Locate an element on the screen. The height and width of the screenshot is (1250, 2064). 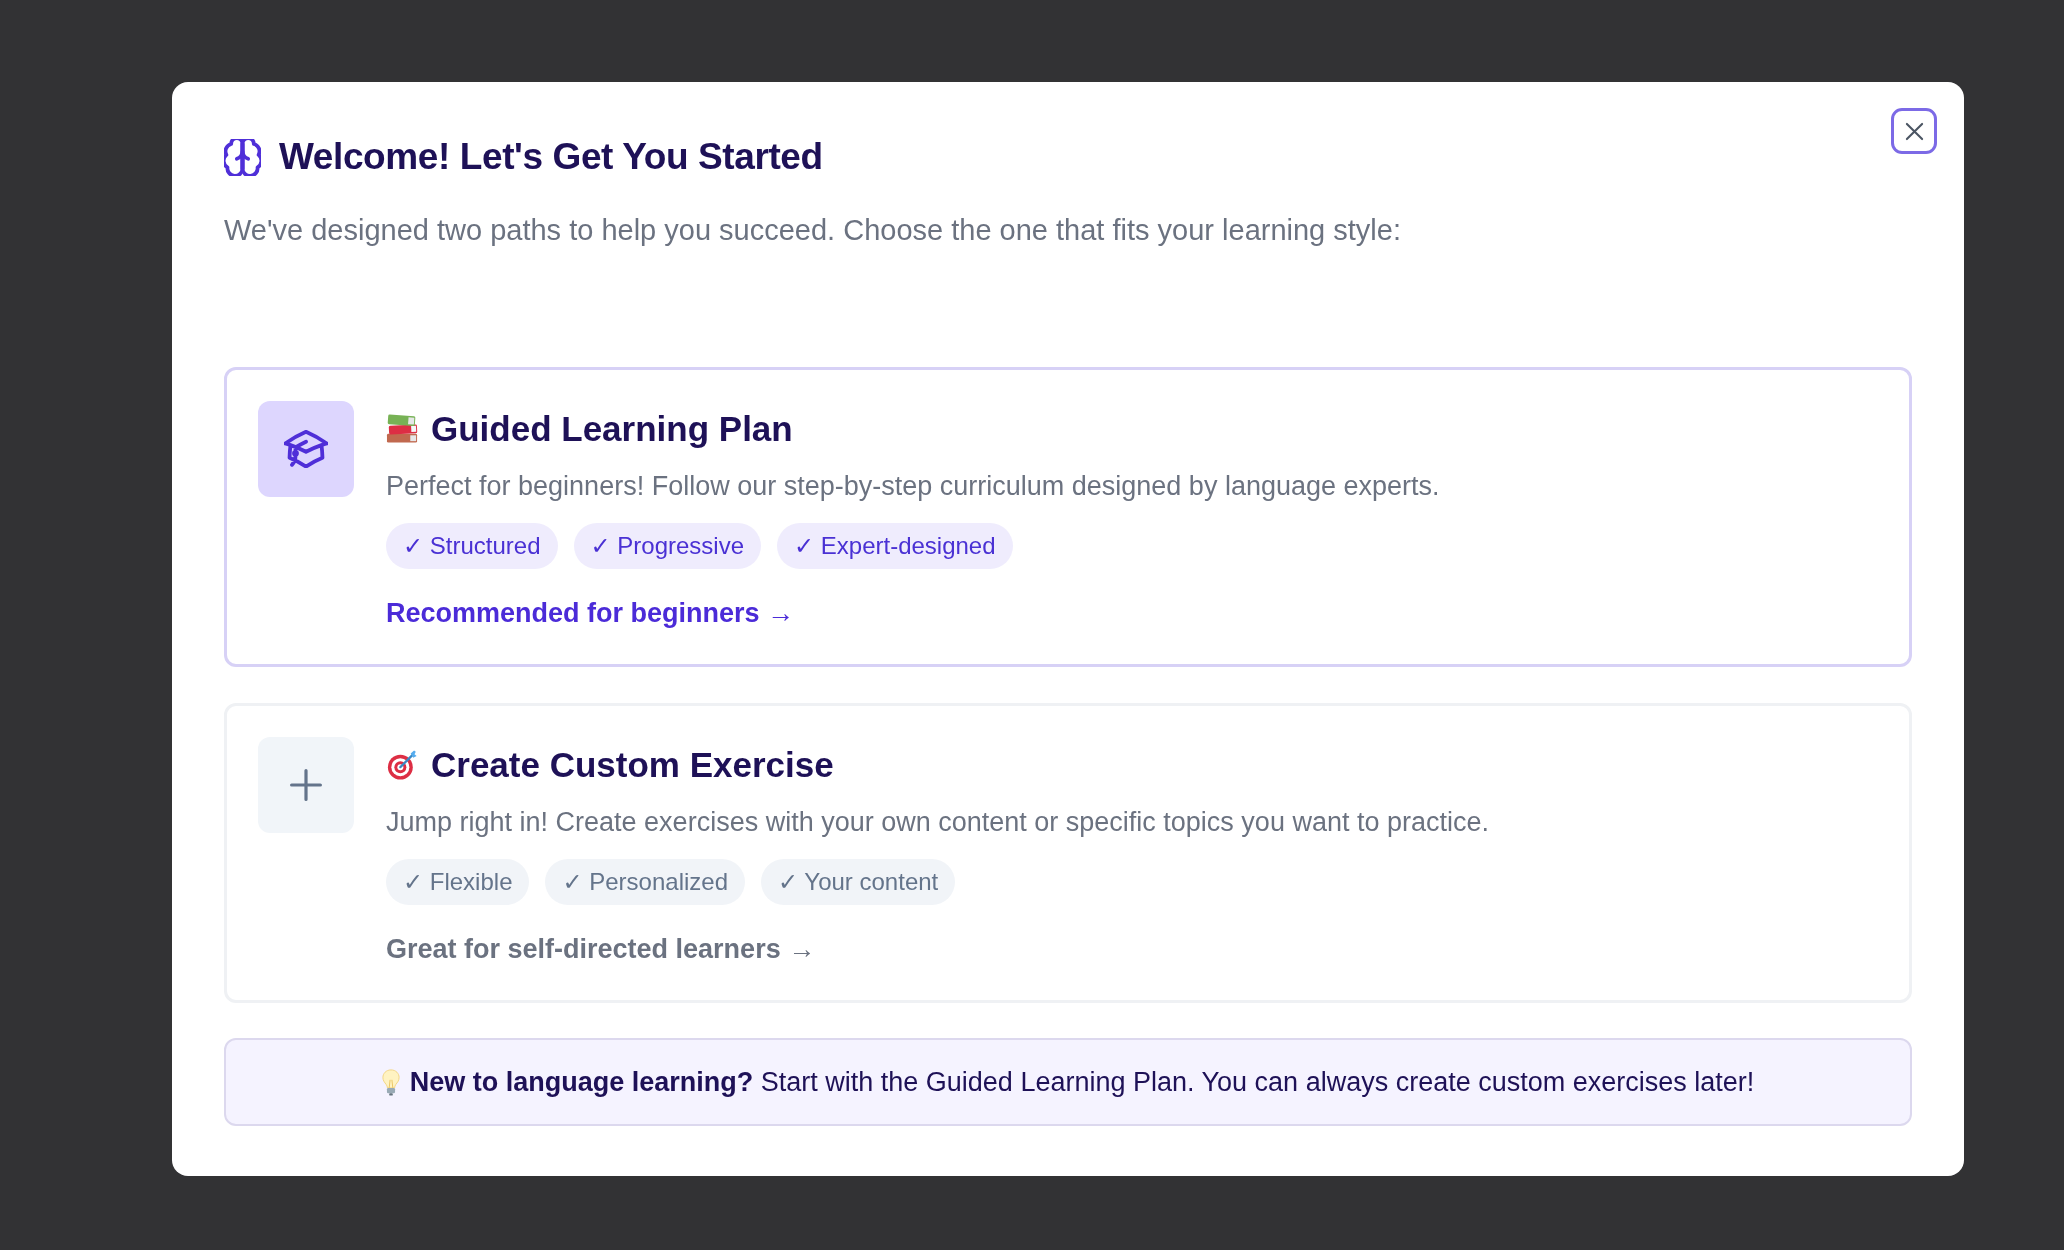
close-icon is located at coordinates (1914, 131).